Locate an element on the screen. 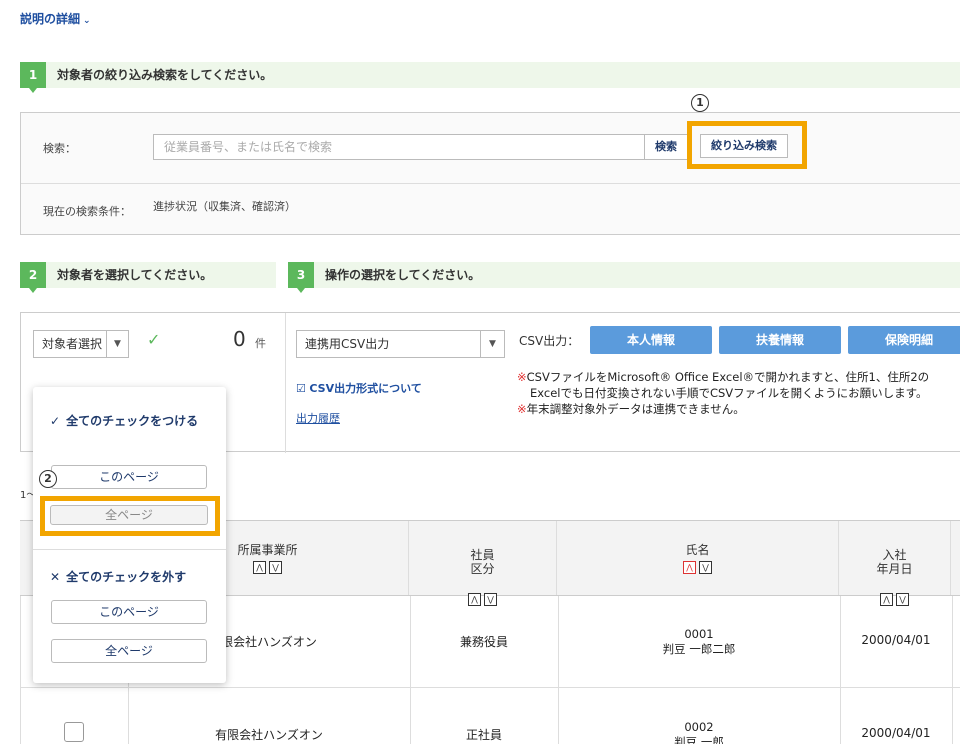  csv-format-link-label: CSV出力形式について is located at coordinates (365, 388).